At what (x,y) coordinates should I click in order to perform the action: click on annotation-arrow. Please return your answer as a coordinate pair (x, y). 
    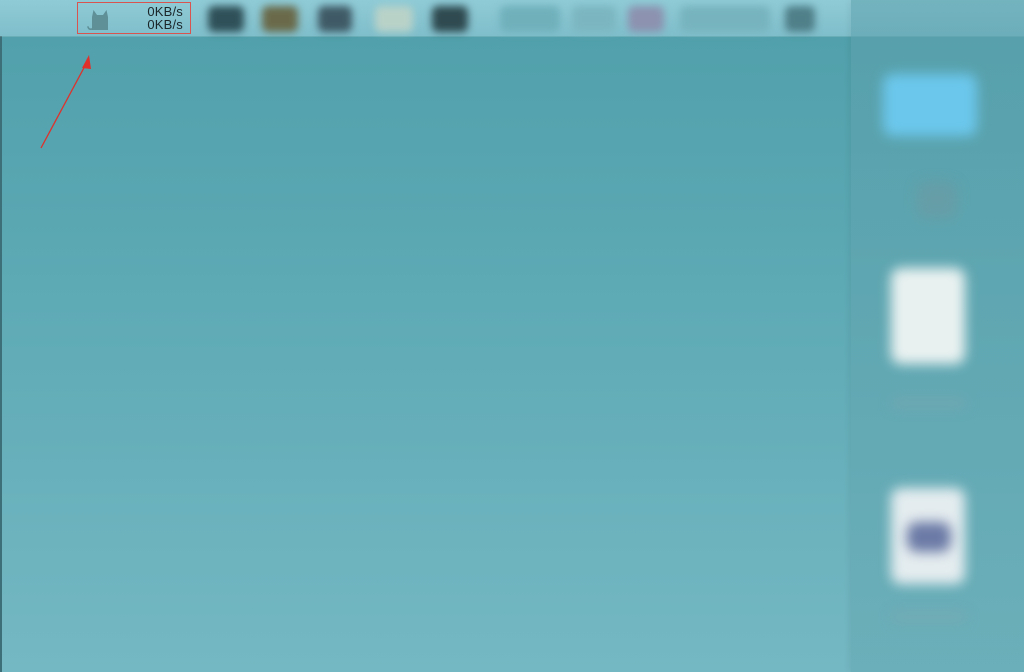
    Looking at the image, I should click on (65, 102).